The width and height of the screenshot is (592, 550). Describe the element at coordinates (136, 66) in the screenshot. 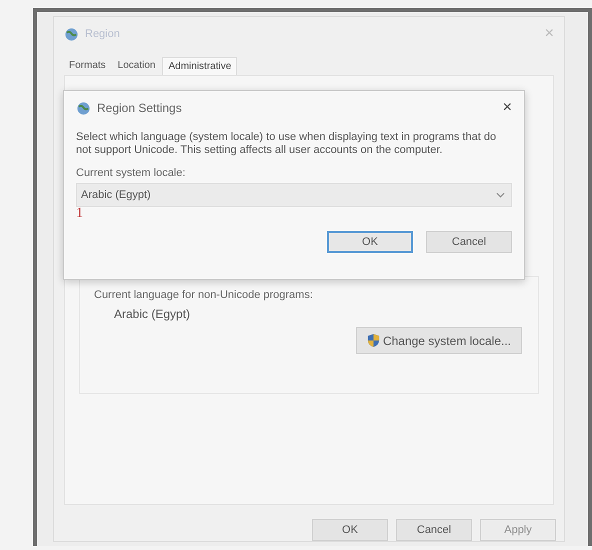

I see `tab: Location` at that location.